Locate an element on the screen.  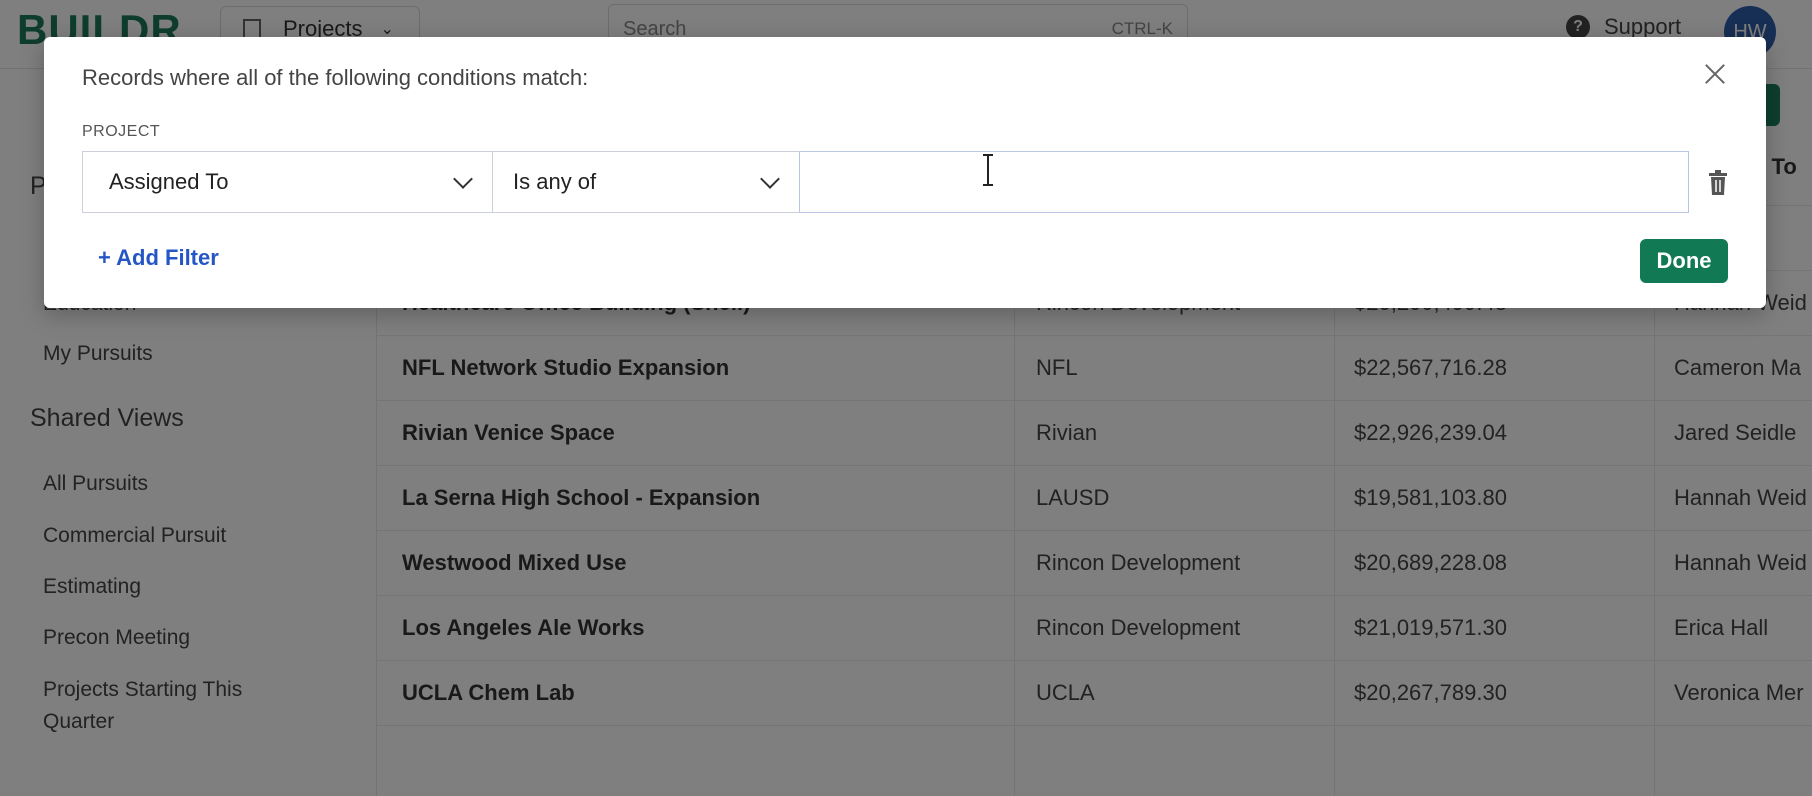
text-cursor-icon is located at coordinates (988, 170).